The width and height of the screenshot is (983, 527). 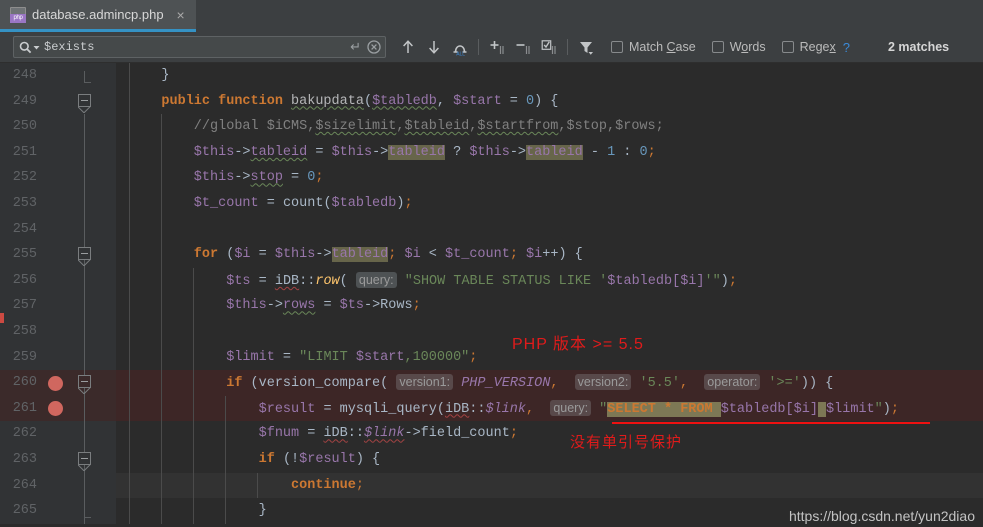 I want to click on line-number: 253, so click(x=21, y=203).